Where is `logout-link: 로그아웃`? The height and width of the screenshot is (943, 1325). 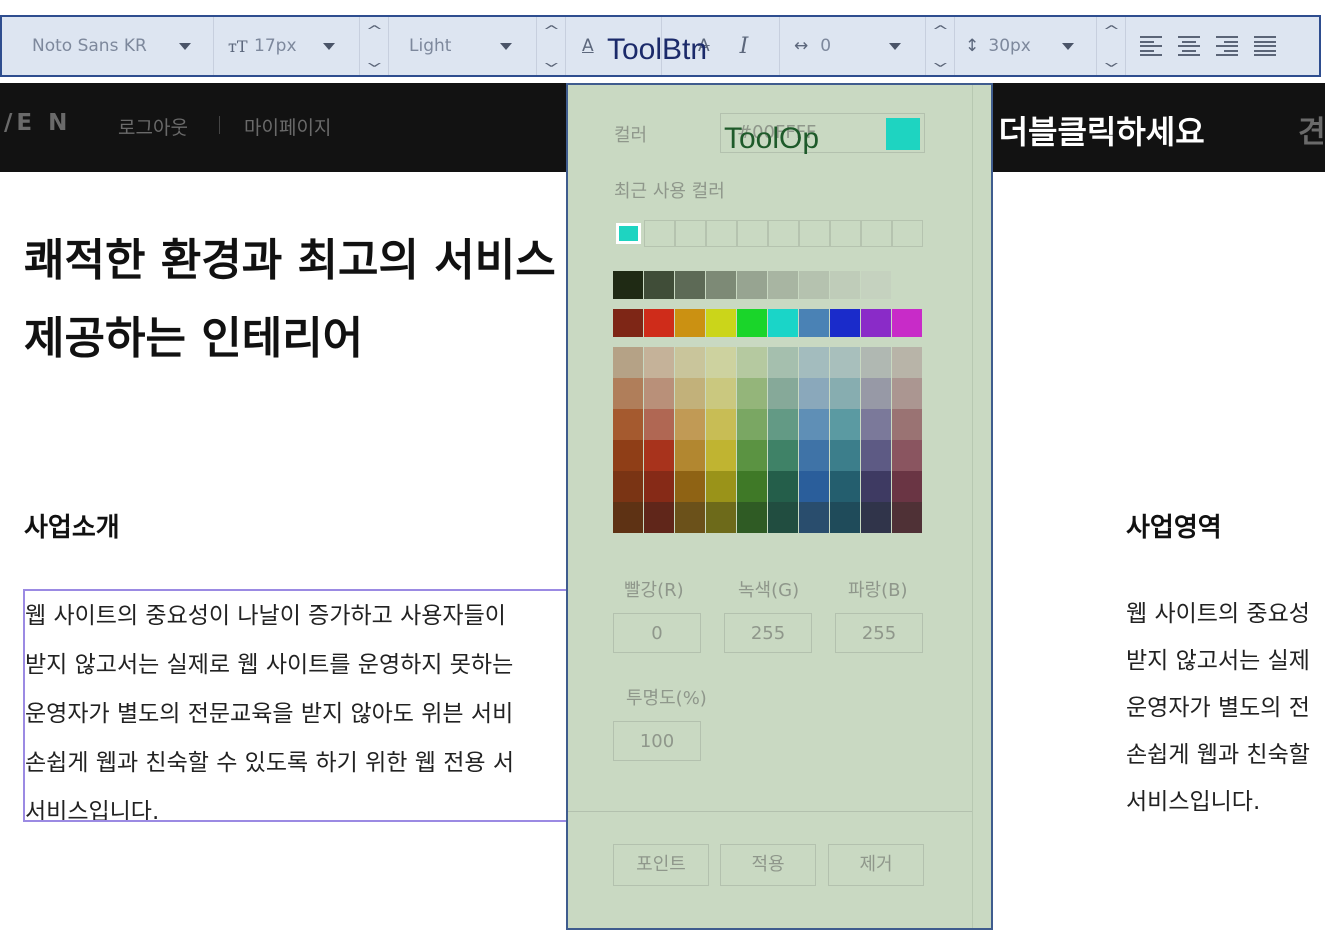
logout-link: 로그아웃 is located at coordinates (153, 126).